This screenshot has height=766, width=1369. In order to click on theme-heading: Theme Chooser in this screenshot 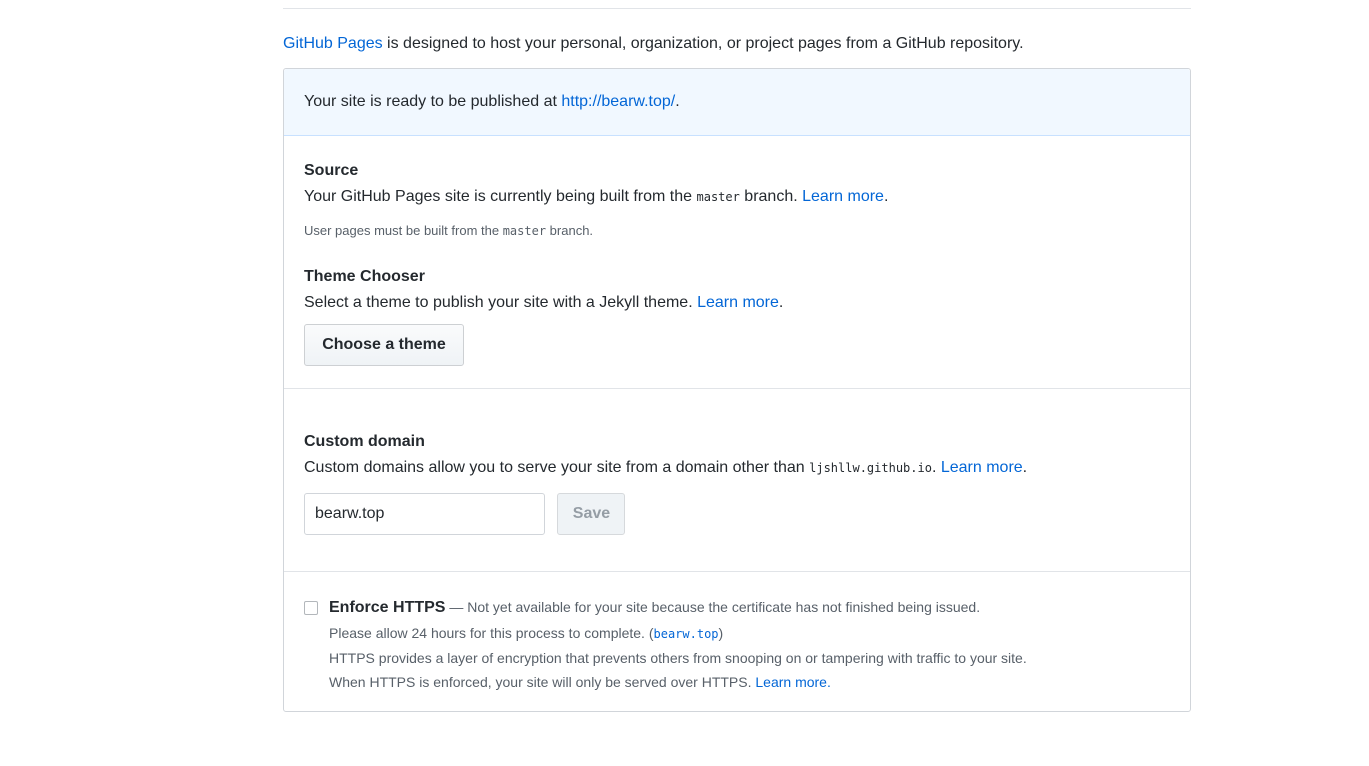, I will do `click(364, 276)`.